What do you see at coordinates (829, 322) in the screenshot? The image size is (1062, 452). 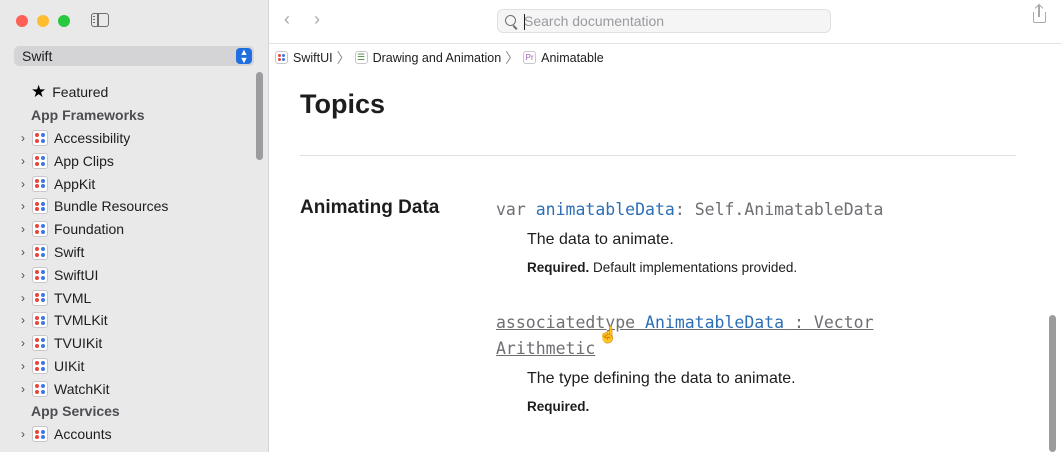 I see `type-annotation: : Vector` at bounding box center [829, 322].